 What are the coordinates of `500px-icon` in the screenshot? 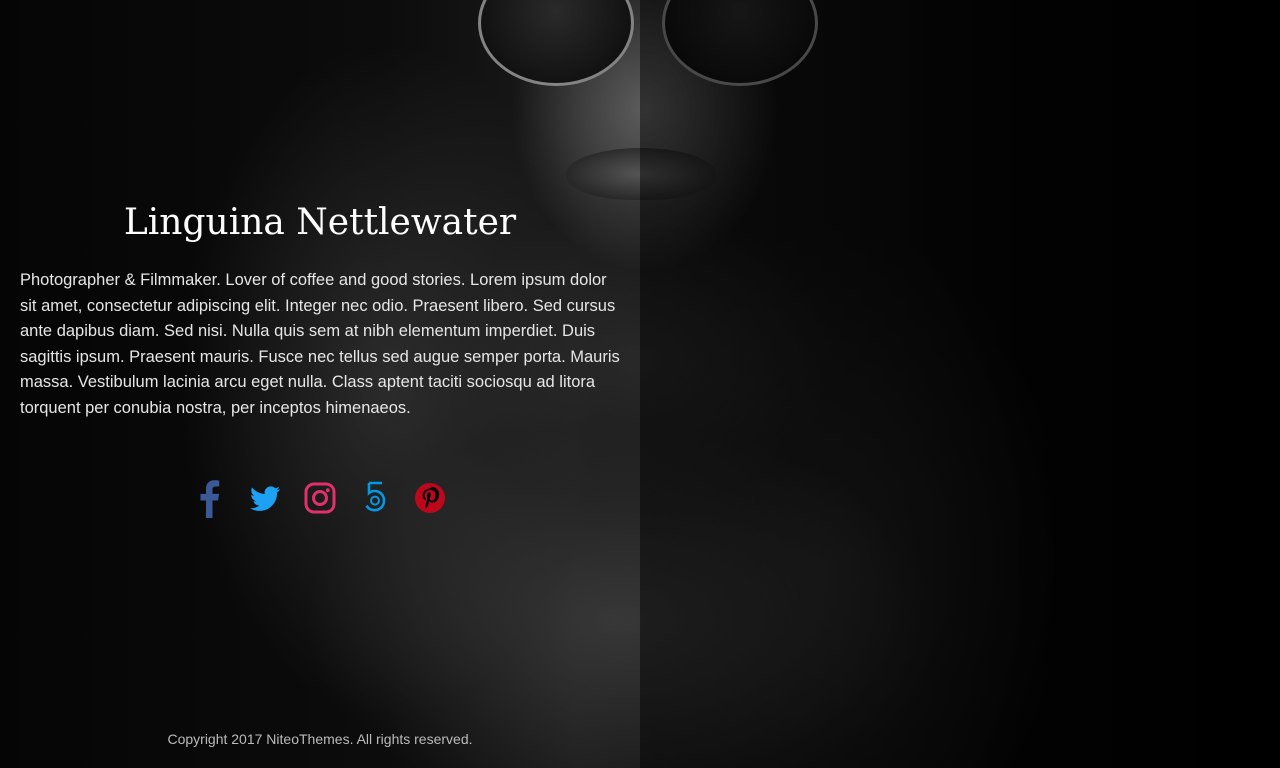 It's located at (375, 496).